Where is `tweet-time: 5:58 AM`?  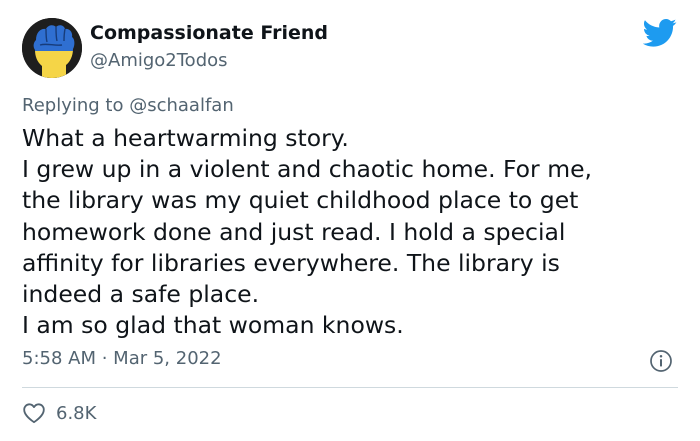
tweet-time: 5:58 AM is located at coordinates (59, 358).